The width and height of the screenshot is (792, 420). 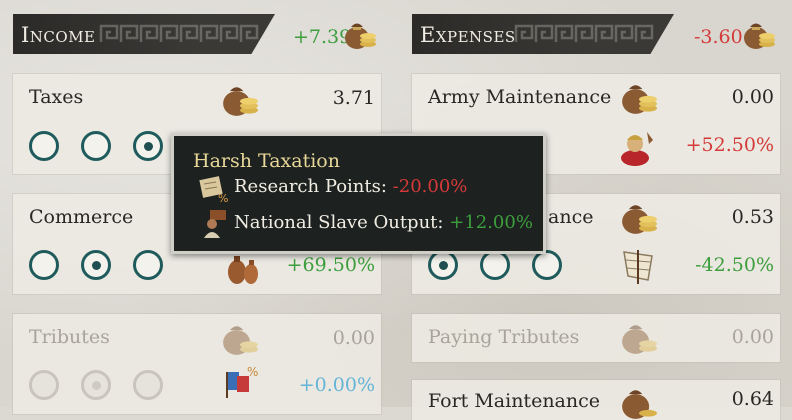 I want to click on legionary-icon, so click(x=637, y=149).